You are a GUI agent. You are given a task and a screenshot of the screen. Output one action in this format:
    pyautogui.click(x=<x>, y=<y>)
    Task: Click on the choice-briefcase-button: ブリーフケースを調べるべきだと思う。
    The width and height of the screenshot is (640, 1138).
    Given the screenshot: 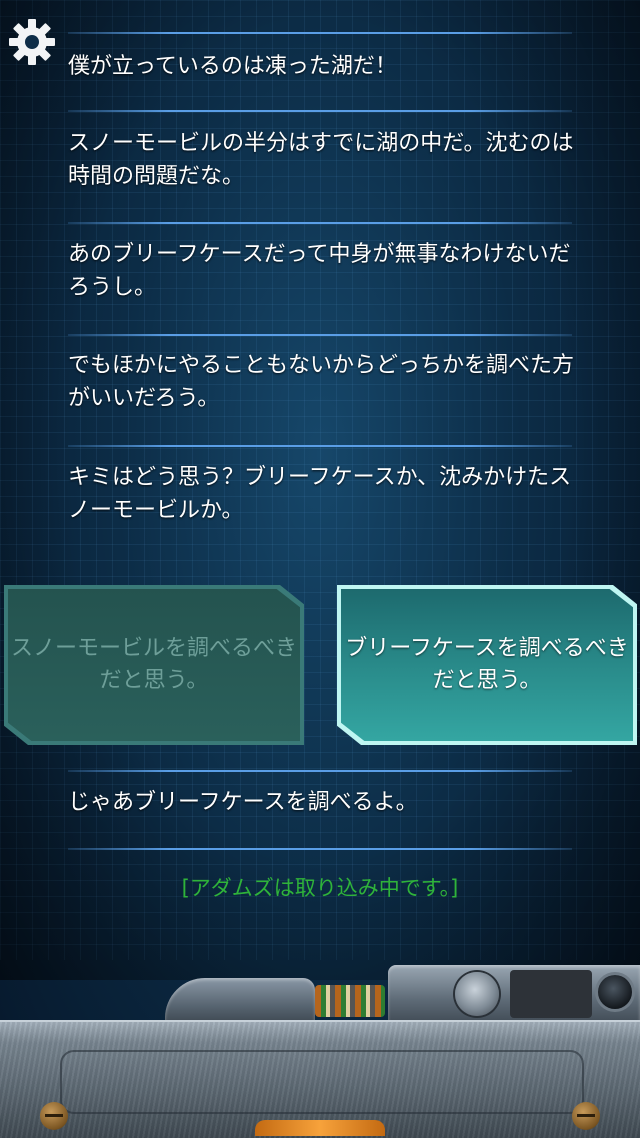 What is the action you would take?
    pyautogui.click(x=487, y=665)
    